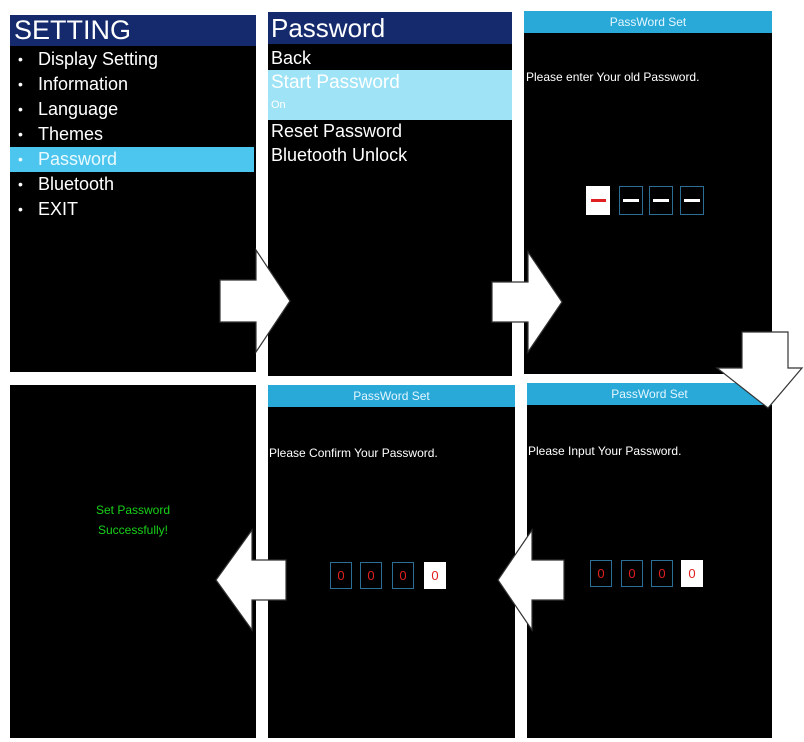 The width and height of the screenshot is (804, 742). Describe the element at coordinates (58, 209) in the screenshot. I see `menu-item-label: EXIT` at that location.